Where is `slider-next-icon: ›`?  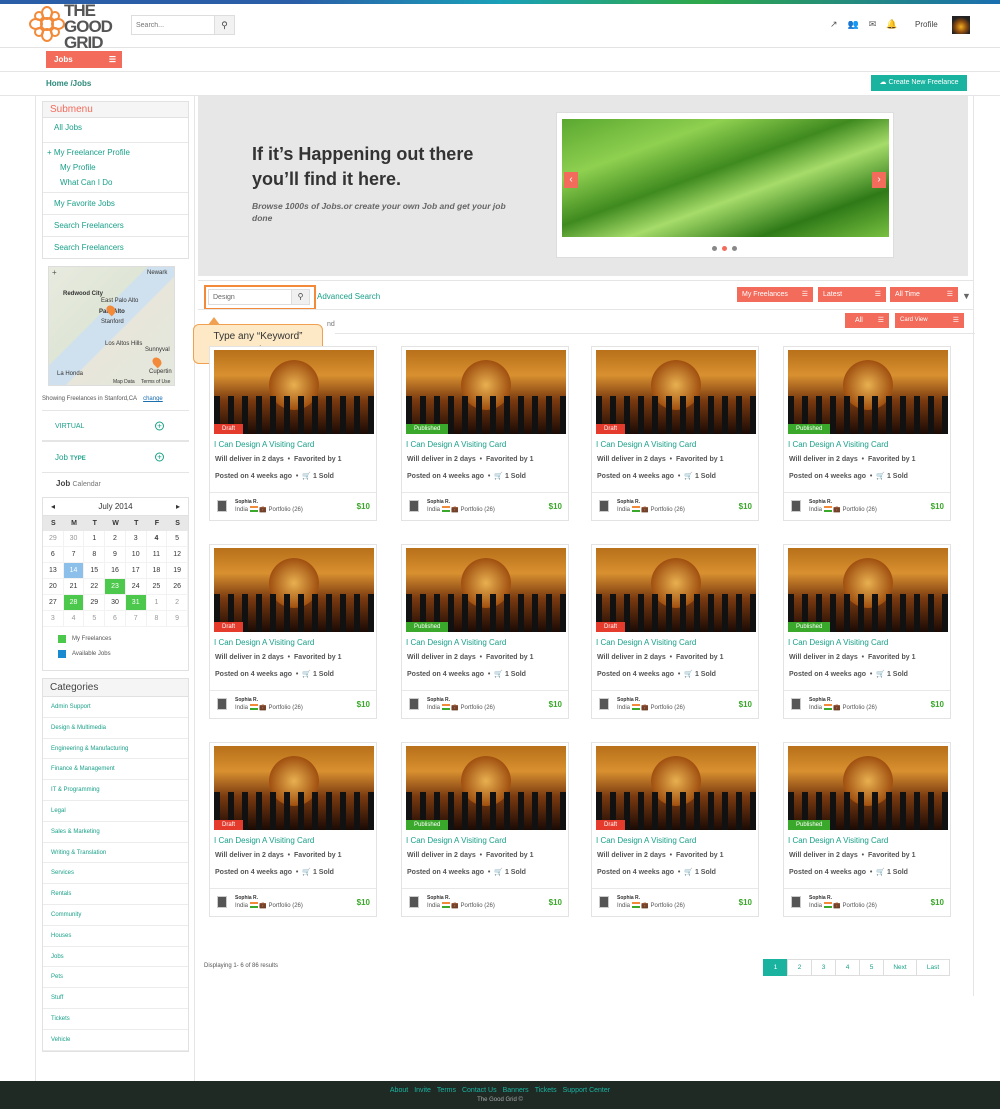 slider-next-icon: › is located at coordinates (879, 180).